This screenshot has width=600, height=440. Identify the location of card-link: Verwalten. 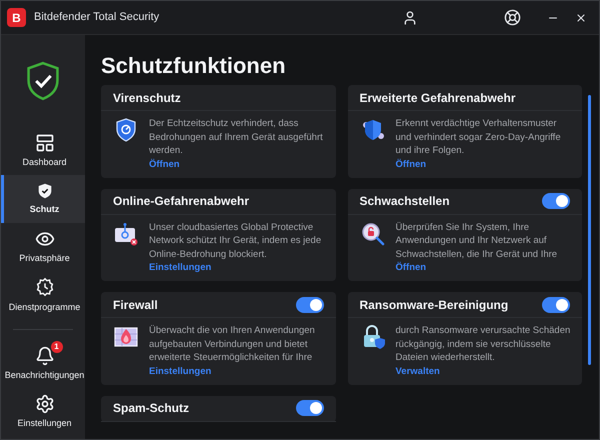
(418, 371).